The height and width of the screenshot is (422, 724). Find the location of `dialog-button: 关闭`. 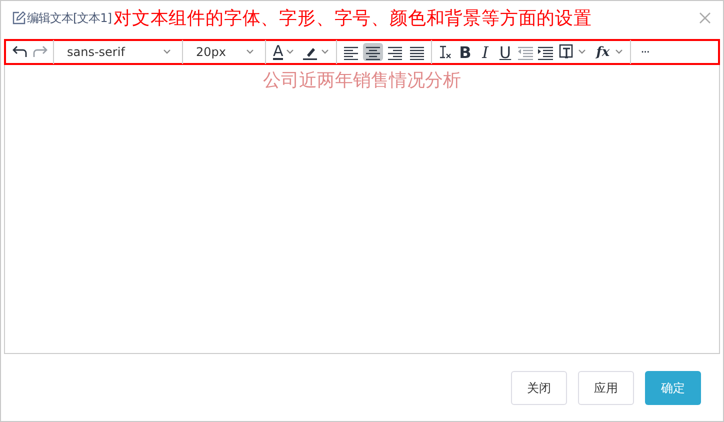

dialog-button: 关闭 is located at coordinates (539, 388).